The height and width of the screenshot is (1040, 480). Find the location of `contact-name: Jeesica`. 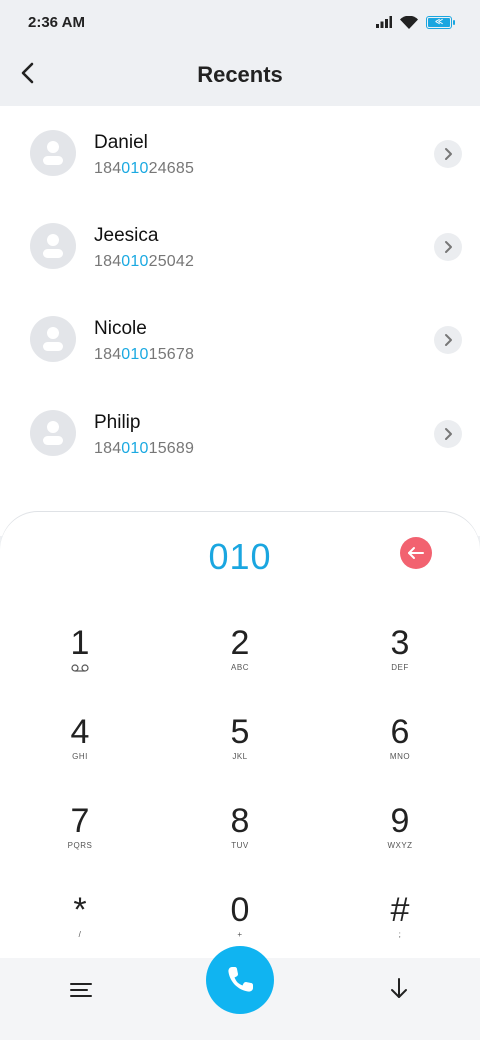

contact-name: Jeesica is located at coordinates (126, 235).